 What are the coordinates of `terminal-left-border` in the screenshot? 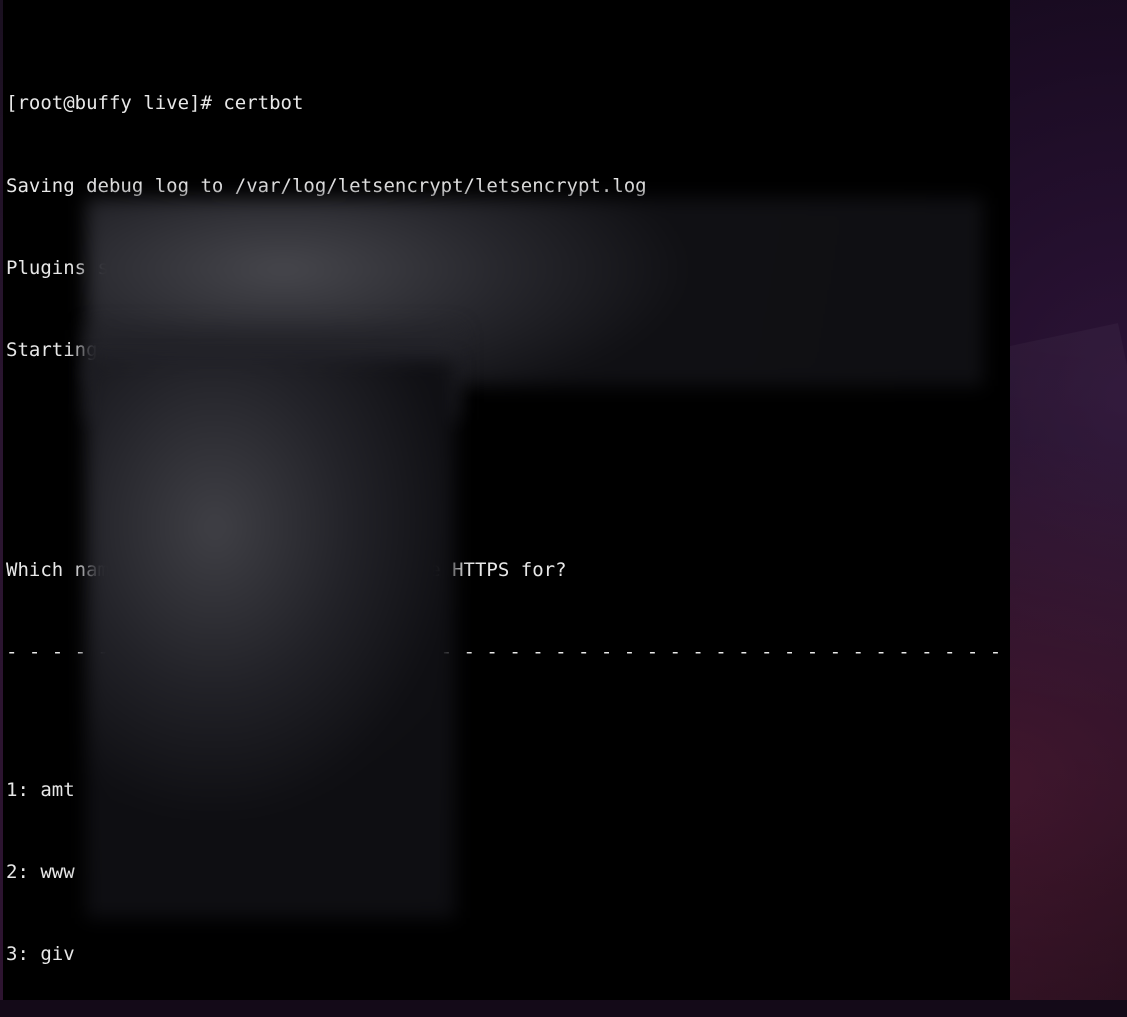 It's located at (1, 500).